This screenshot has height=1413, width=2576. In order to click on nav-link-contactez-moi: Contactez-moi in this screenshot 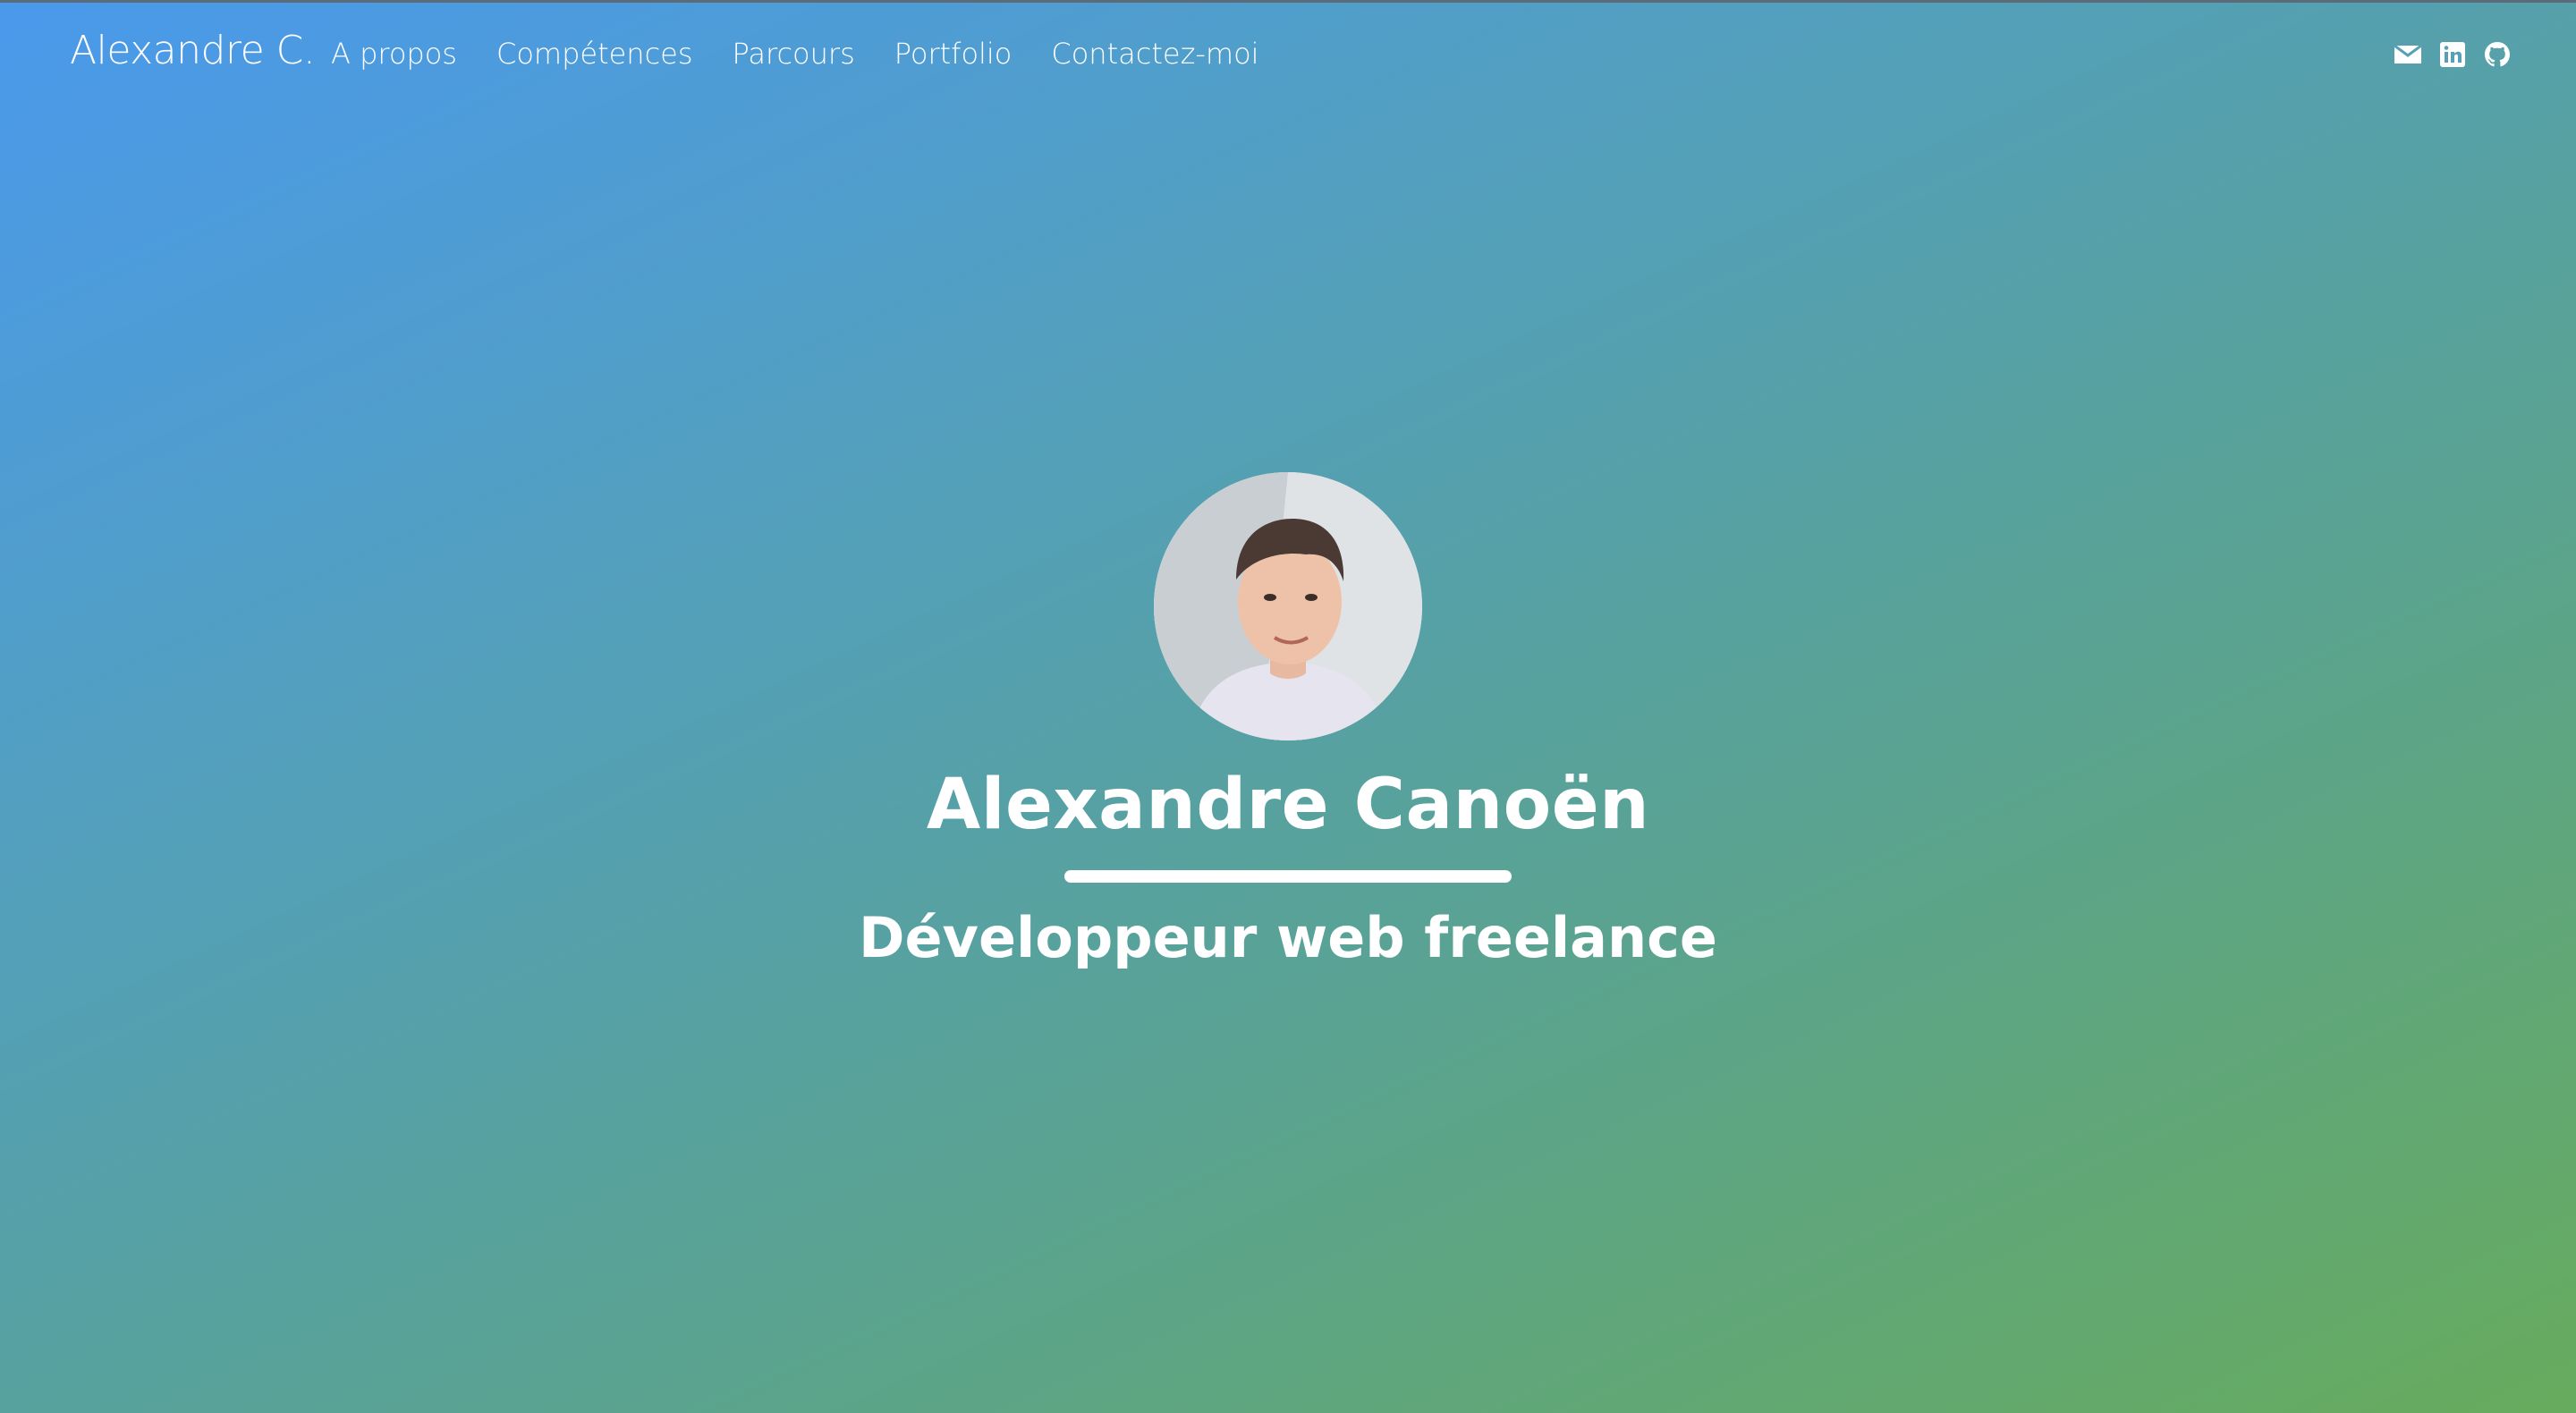, I will do `click(1154, 54)`.